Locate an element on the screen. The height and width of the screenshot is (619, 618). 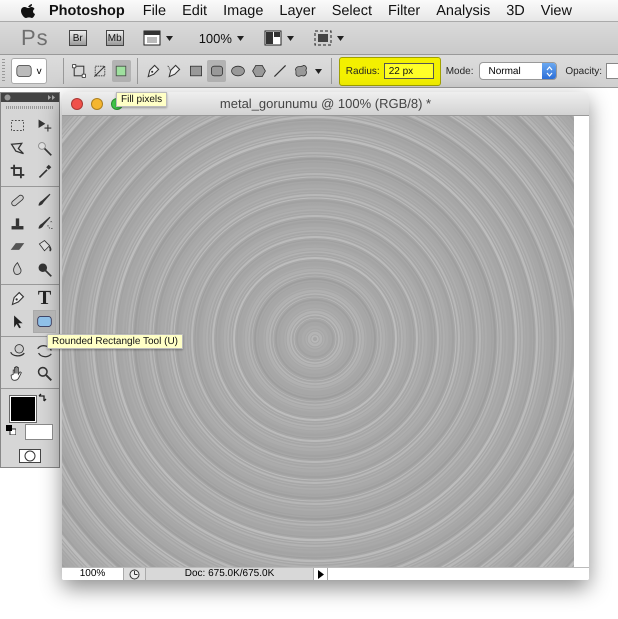
radius-label: Radius: is located at coordinates (363, 71).